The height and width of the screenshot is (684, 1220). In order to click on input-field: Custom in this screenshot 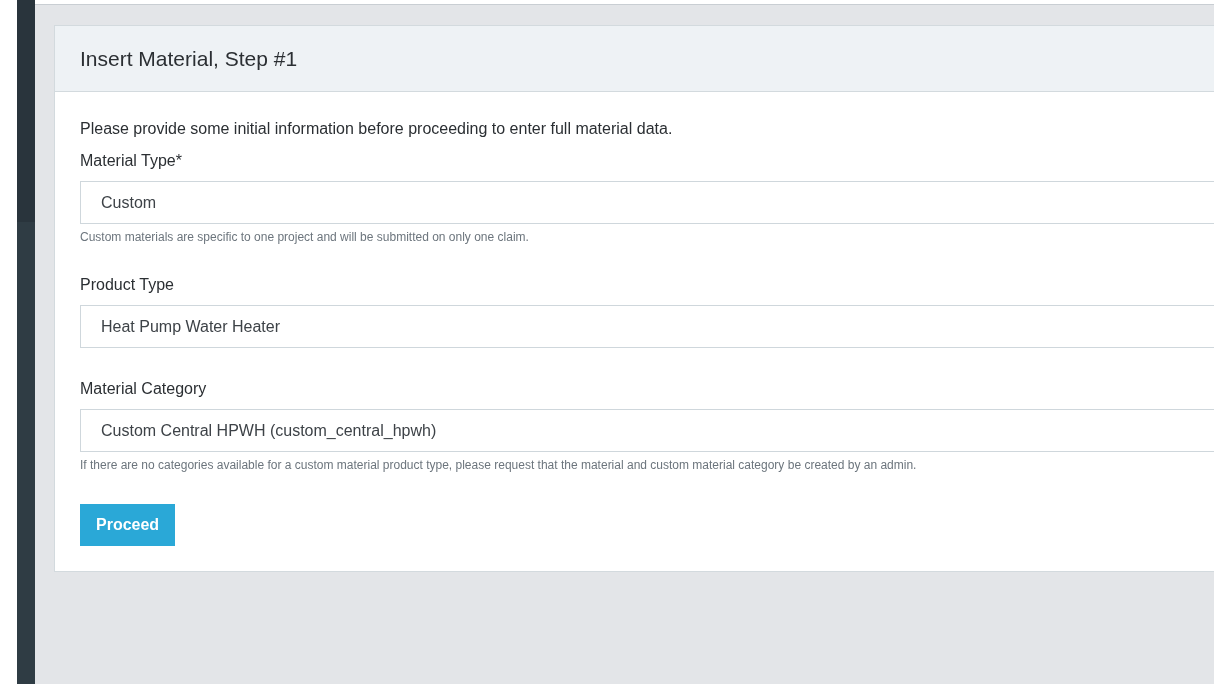, I will do `click(647, 202)`.